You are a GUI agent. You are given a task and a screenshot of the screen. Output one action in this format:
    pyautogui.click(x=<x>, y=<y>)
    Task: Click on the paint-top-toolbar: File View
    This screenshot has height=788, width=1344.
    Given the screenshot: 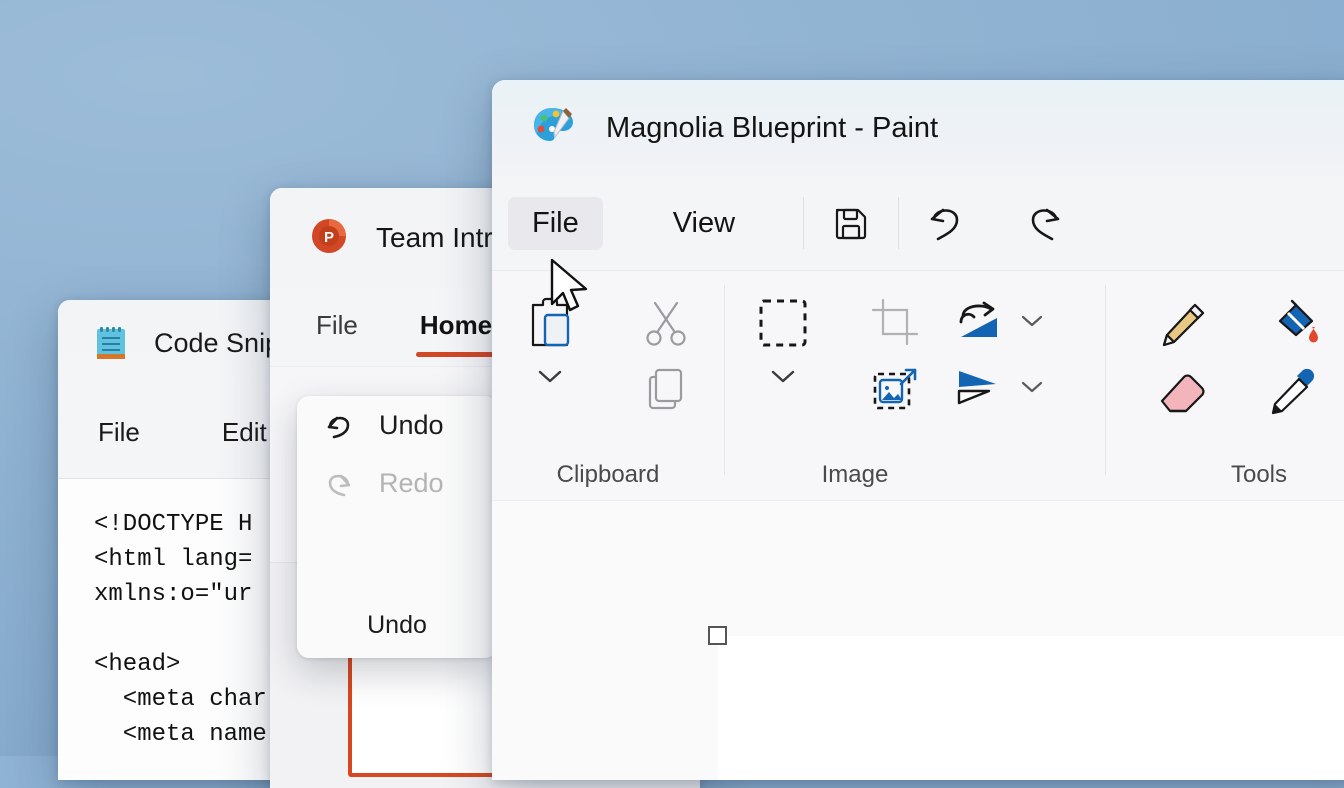 What is the action you would take?
    pyautogui.click(x=918, y=223)
    